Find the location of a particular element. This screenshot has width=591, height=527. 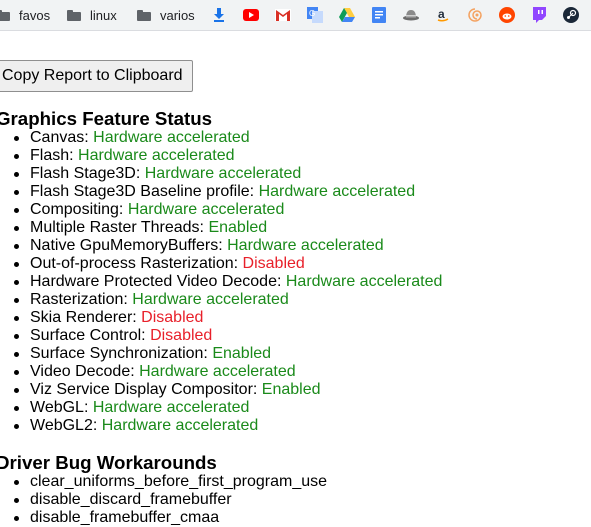

feature-status-item: WebGL: Hardware accelerated is located at coordinates (221, 408).